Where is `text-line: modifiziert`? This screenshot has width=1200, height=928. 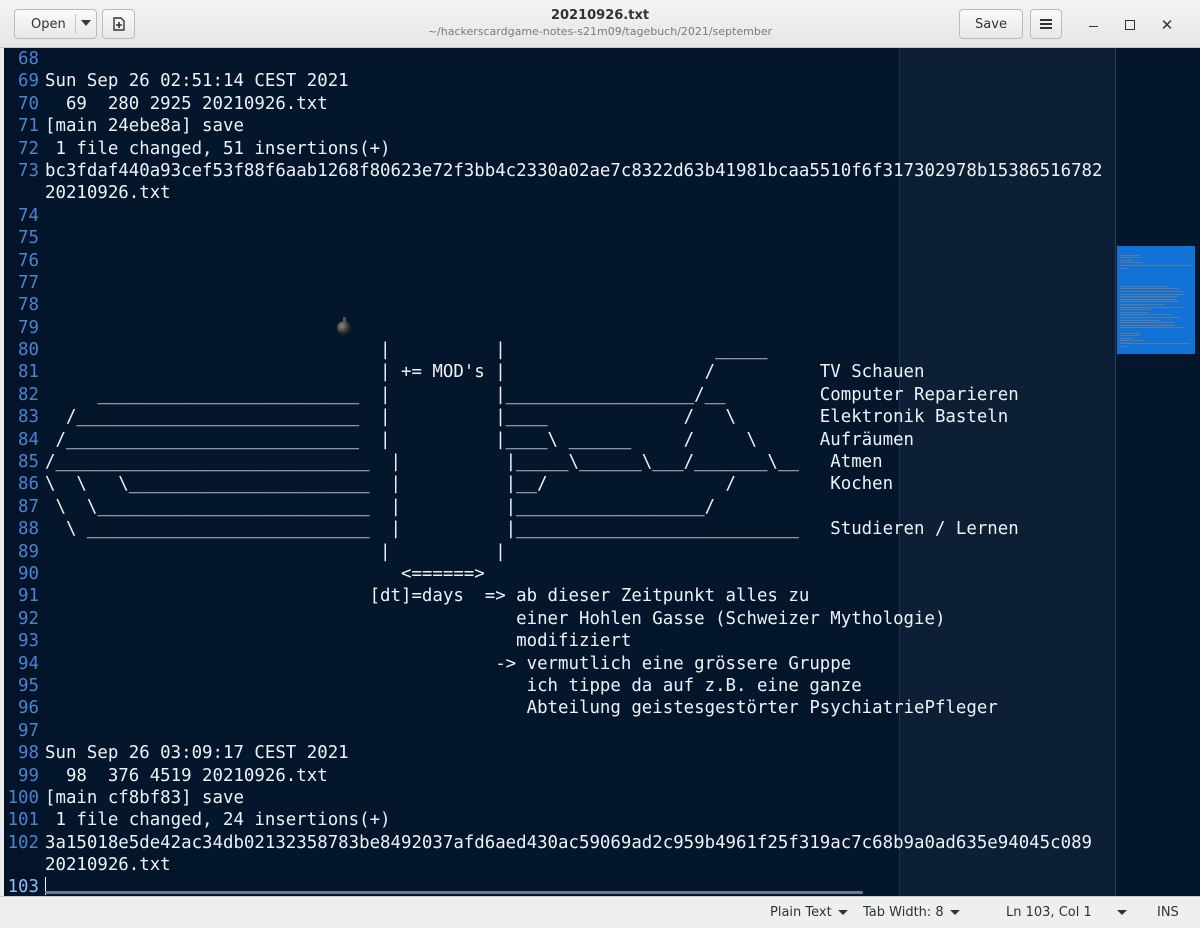 text-line: modifiziert is located at coordinates (338, 641).